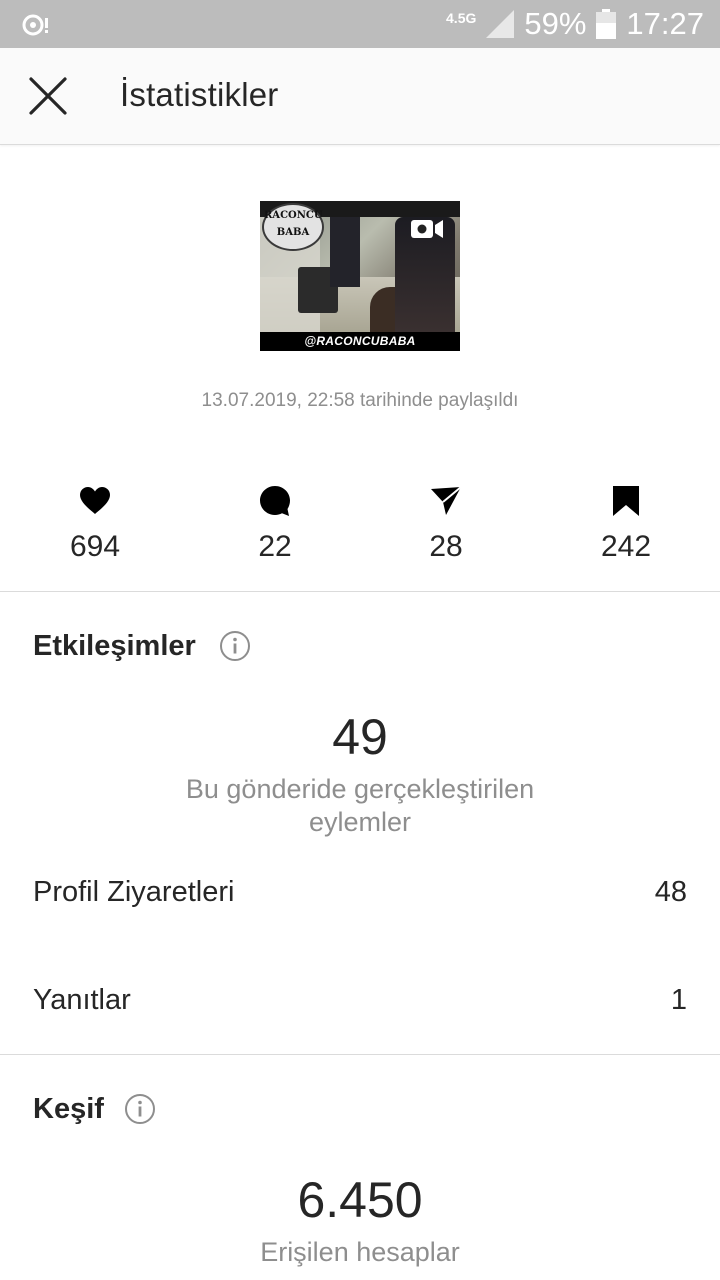  What do you see at coordinates (461, 18) in the screenshot?
I see `network-type: 4.5G` at bounding box center [461, 18].